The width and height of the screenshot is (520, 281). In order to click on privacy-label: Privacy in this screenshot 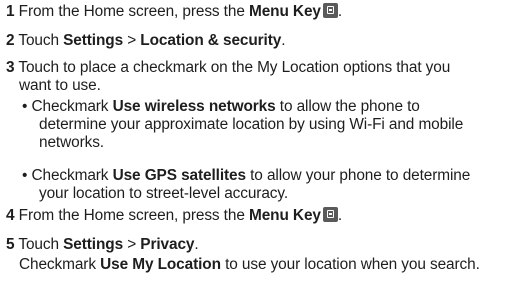, I will do `click(167, 244)`.